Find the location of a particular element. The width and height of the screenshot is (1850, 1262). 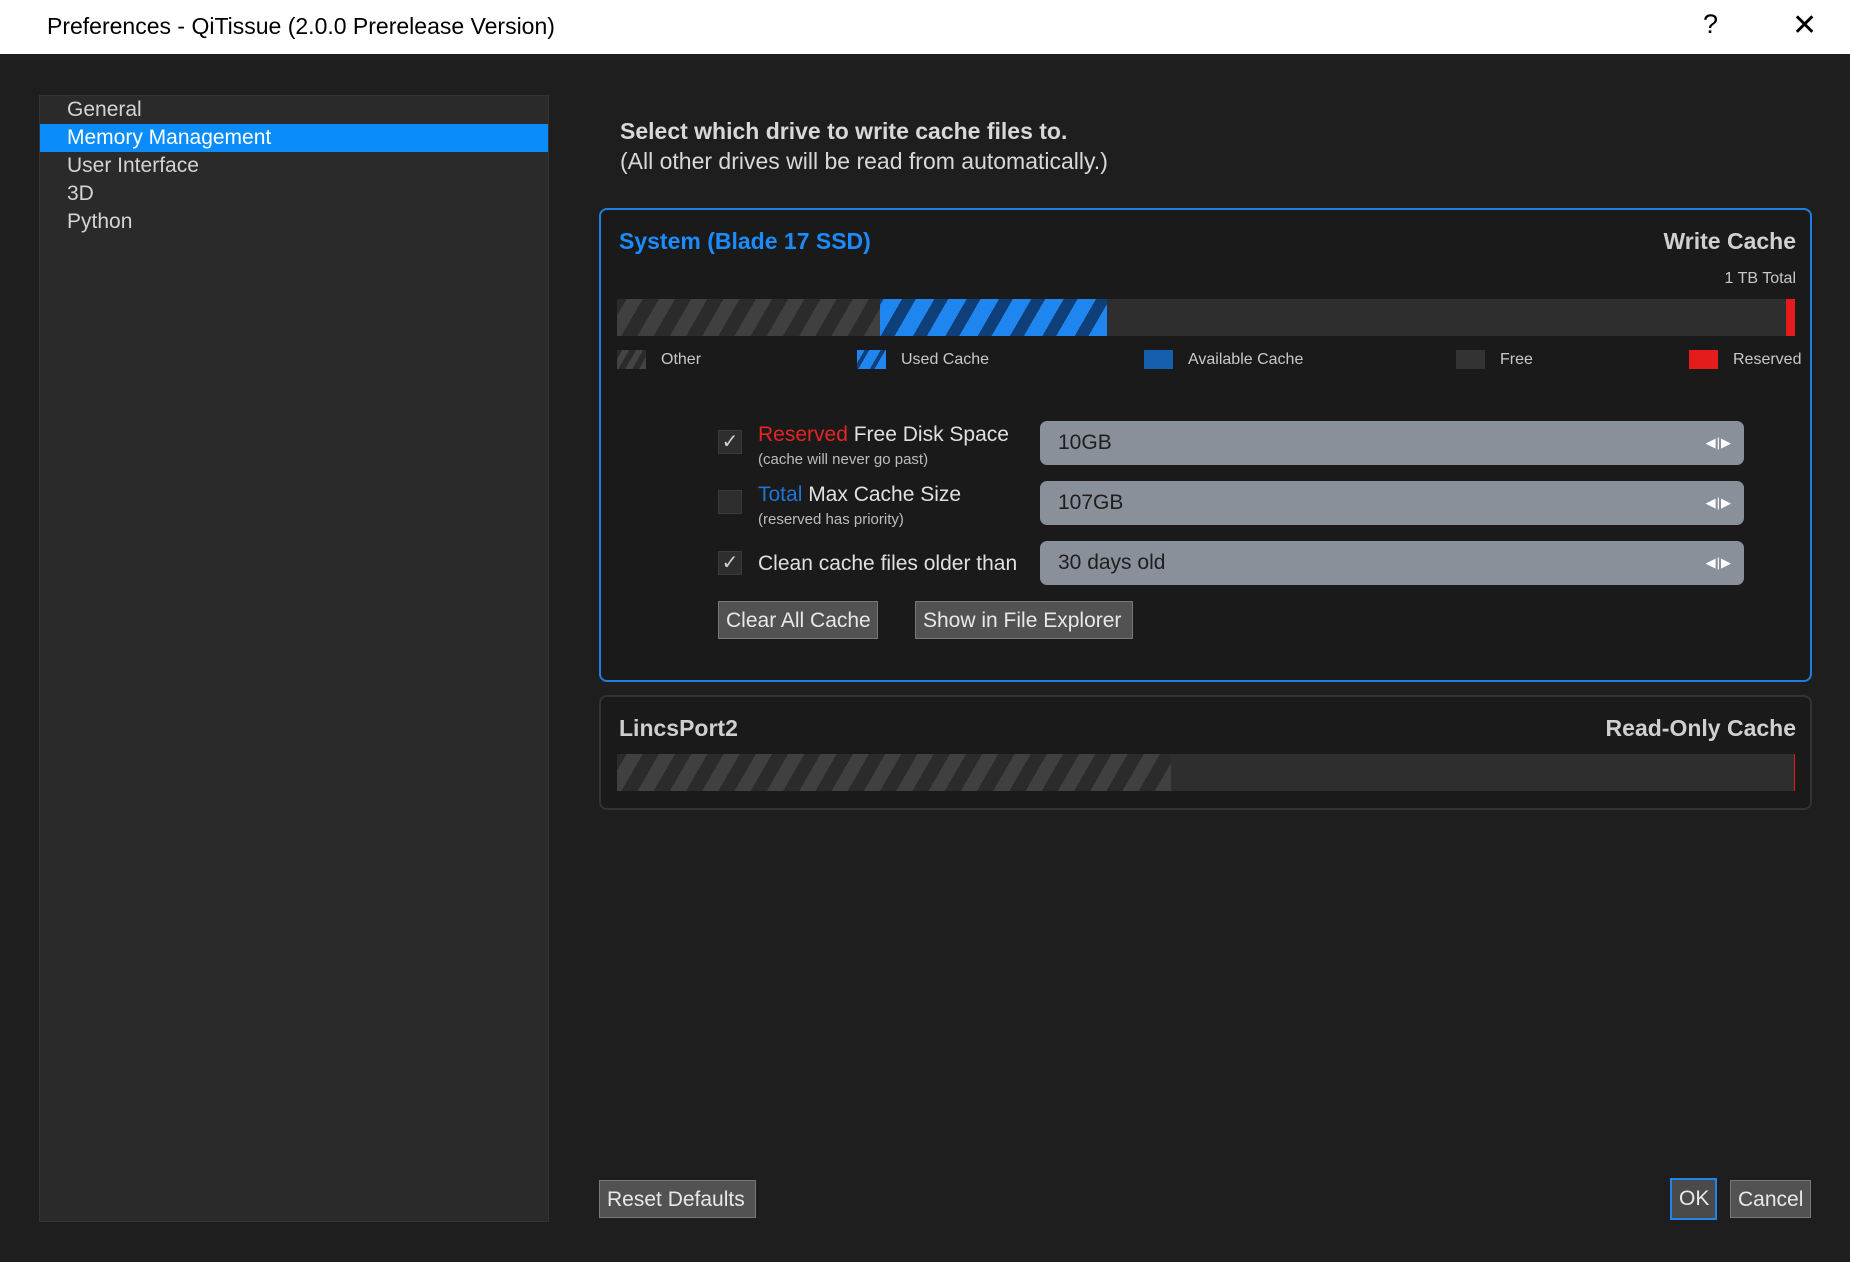

drive-name: System (Blade 17 SSD) is located at coordinates (745, 241).